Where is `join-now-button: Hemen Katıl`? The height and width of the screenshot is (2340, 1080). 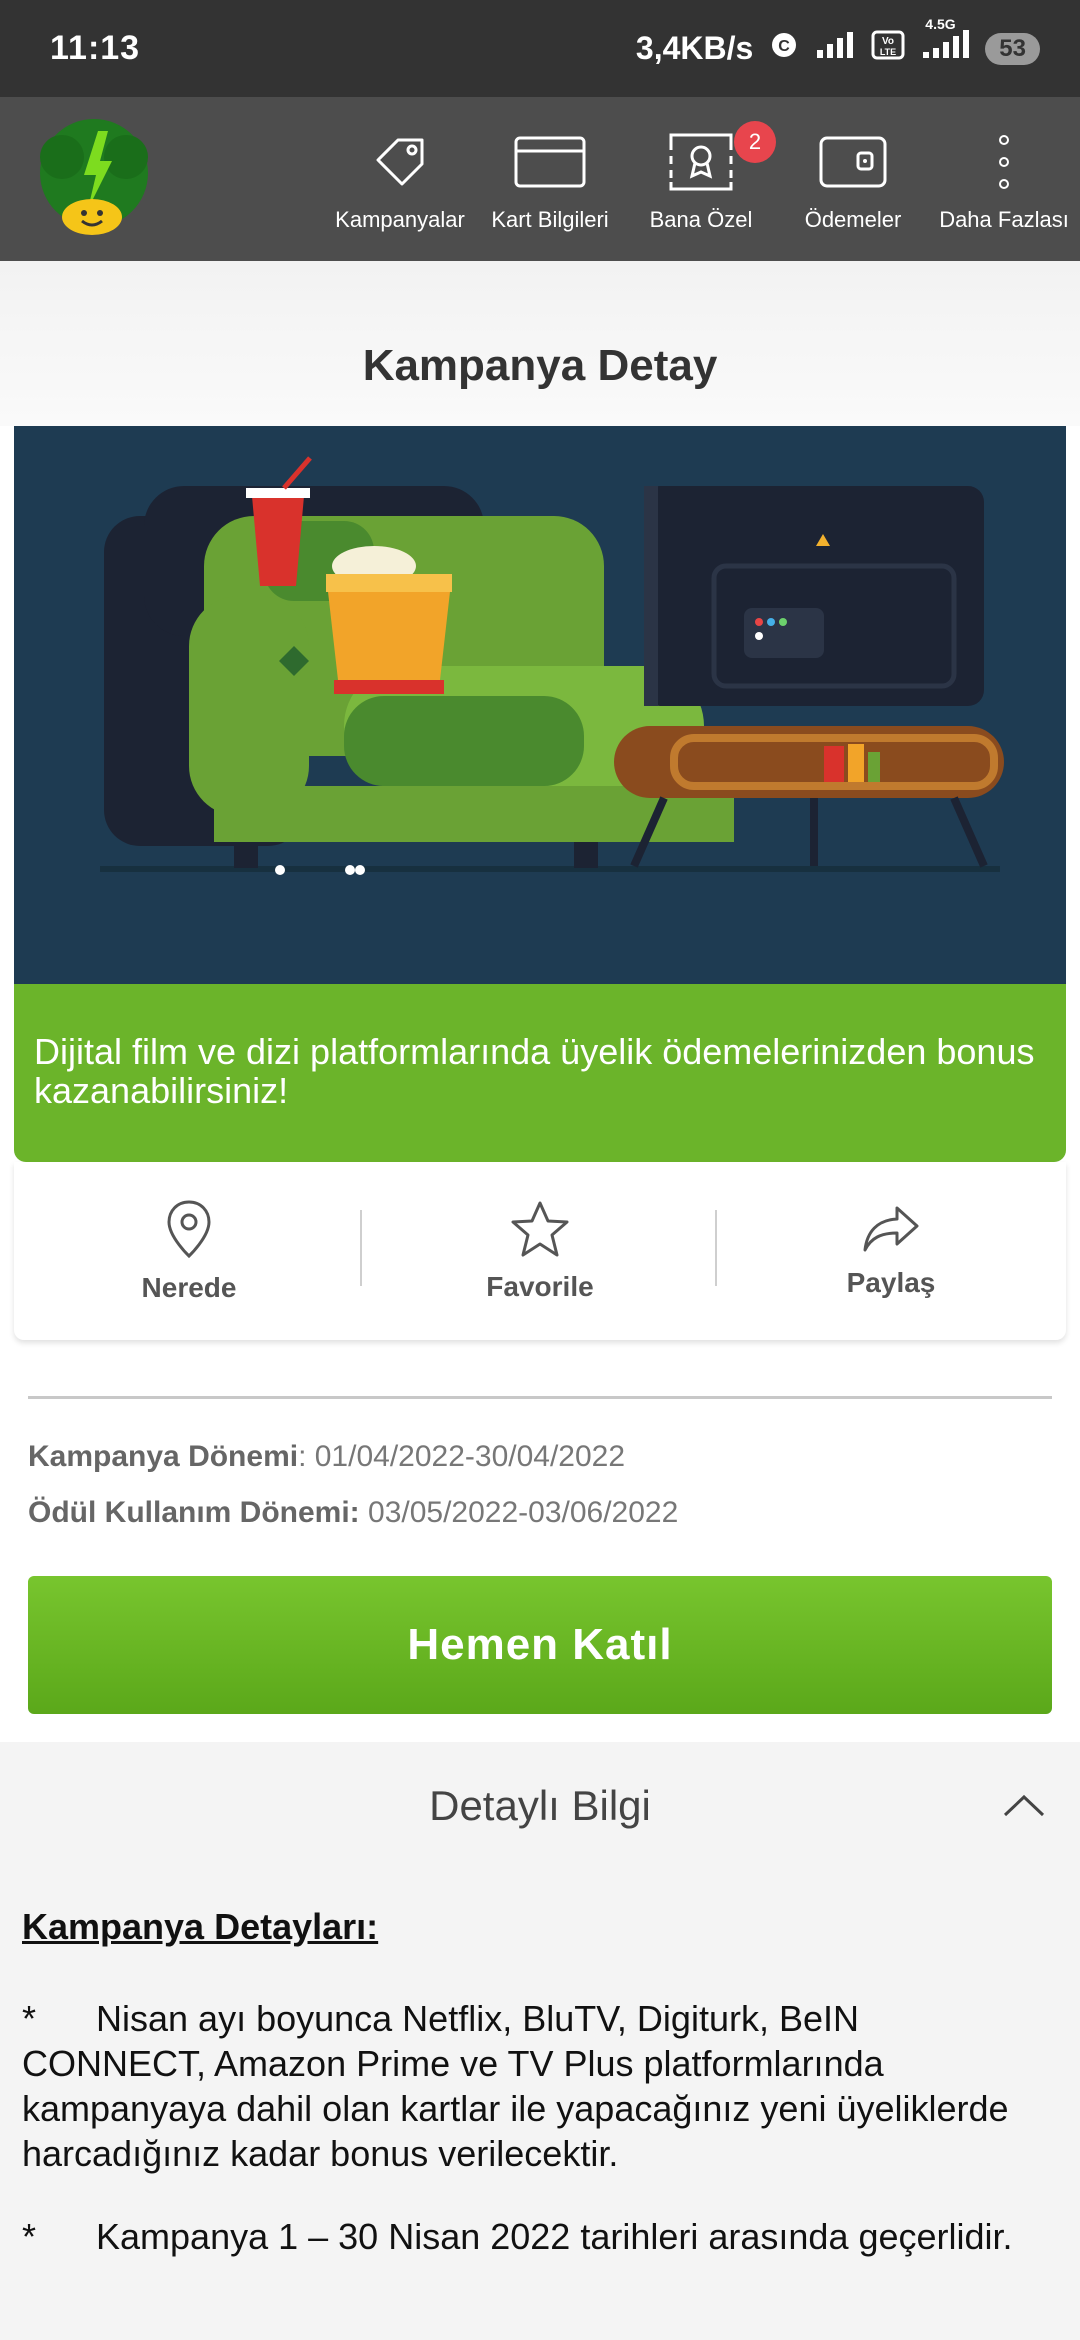
join-now-button: Hemen Katıl is located at coordinates (540, 1645).